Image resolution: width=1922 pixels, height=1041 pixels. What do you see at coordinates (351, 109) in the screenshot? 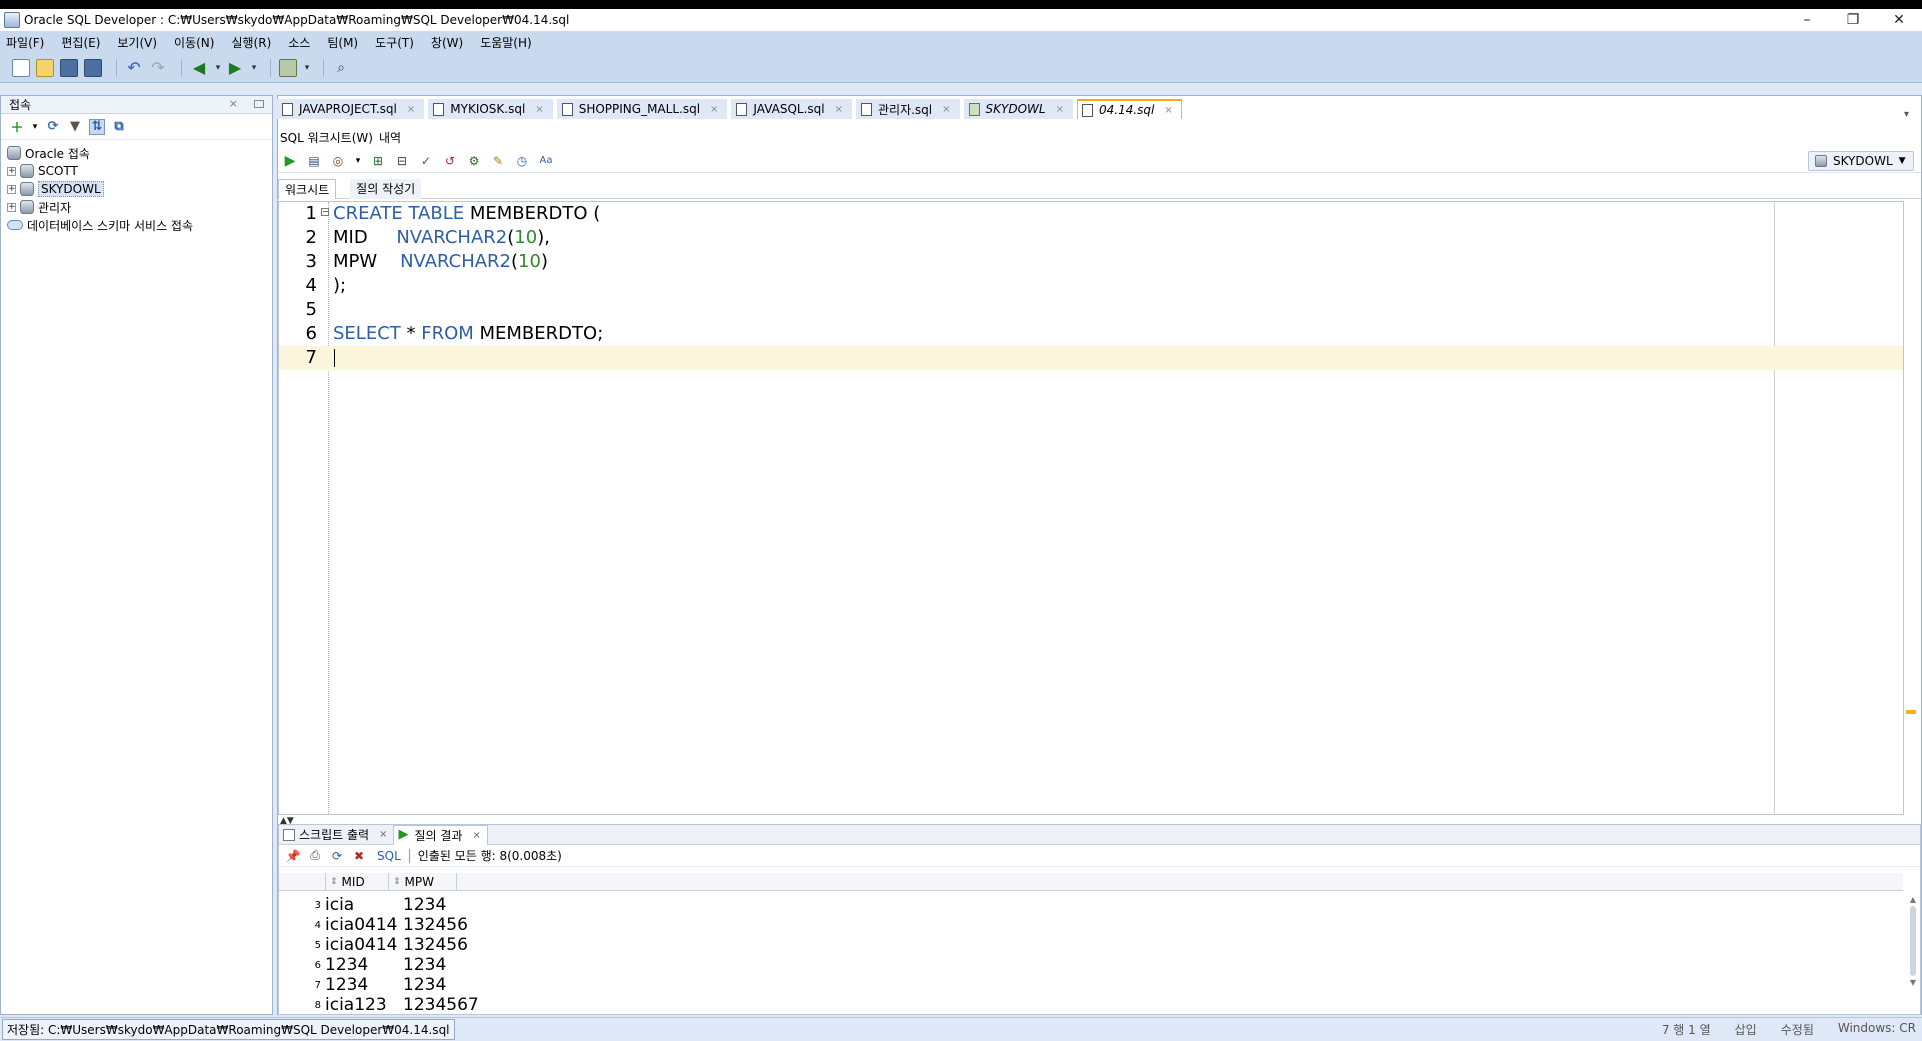
I see `tab-javaproject: JAVAPROJECT.sql ×` at bounding box center [351, 109].